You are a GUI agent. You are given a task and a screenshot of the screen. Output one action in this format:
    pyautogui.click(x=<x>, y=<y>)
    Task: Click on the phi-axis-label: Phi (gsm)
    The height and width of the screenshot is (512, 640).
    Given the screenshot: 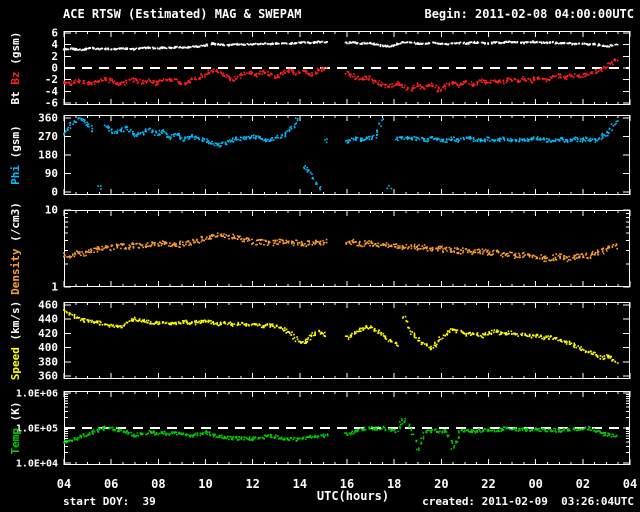 What is the action you would take?
    pyautogui.click(x=15, y=155)
    